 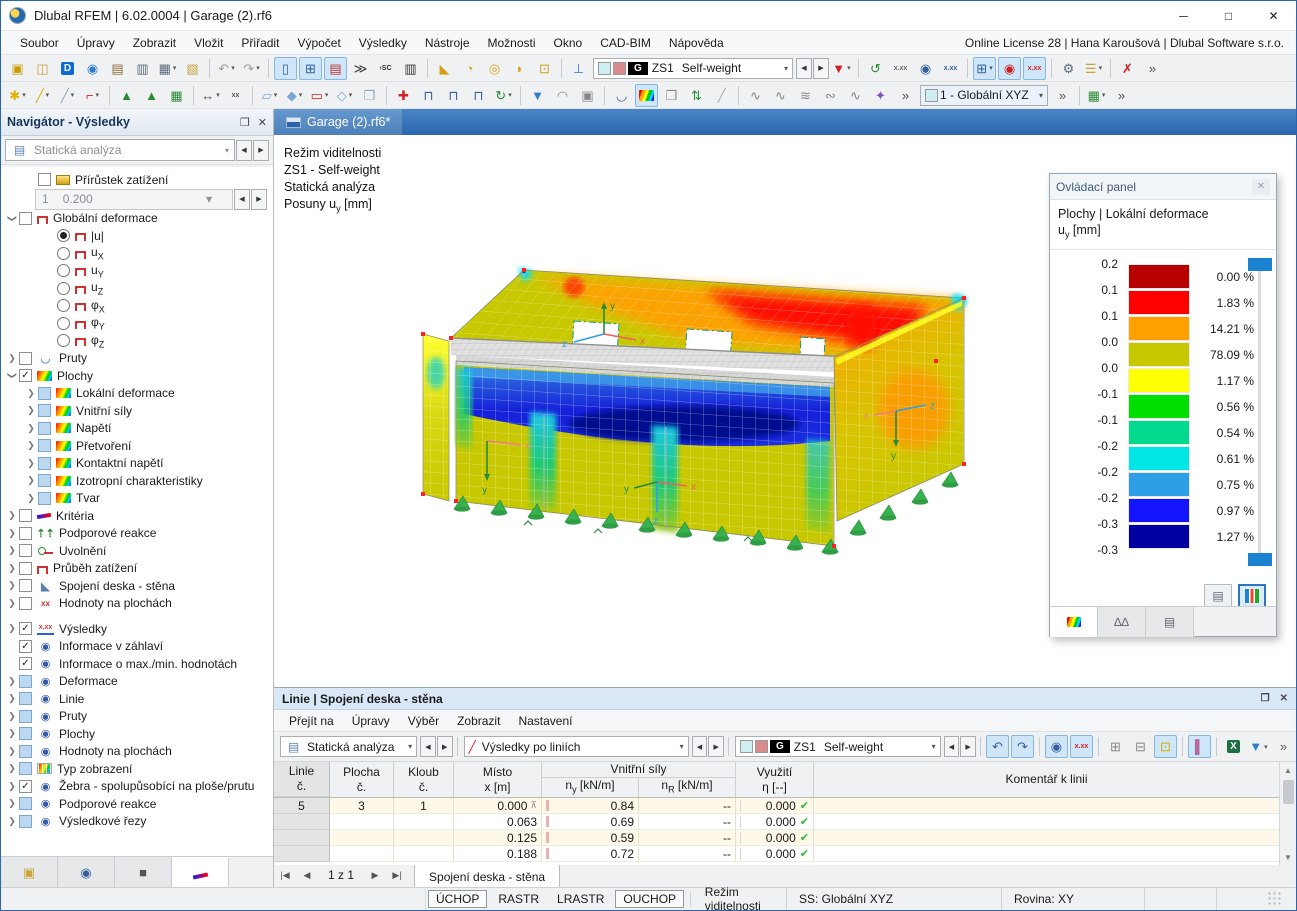 I want to click on menu-nastroje: Nástroje, so click(x=447, y=43).